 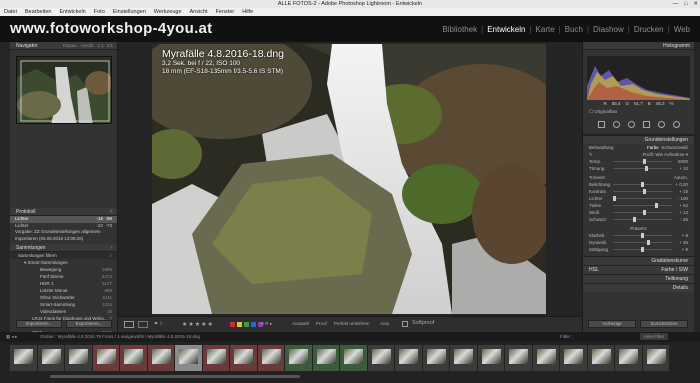 I want to click on collection-set: ▾ Smart-Sammlungen, so click(x=63, y=262).